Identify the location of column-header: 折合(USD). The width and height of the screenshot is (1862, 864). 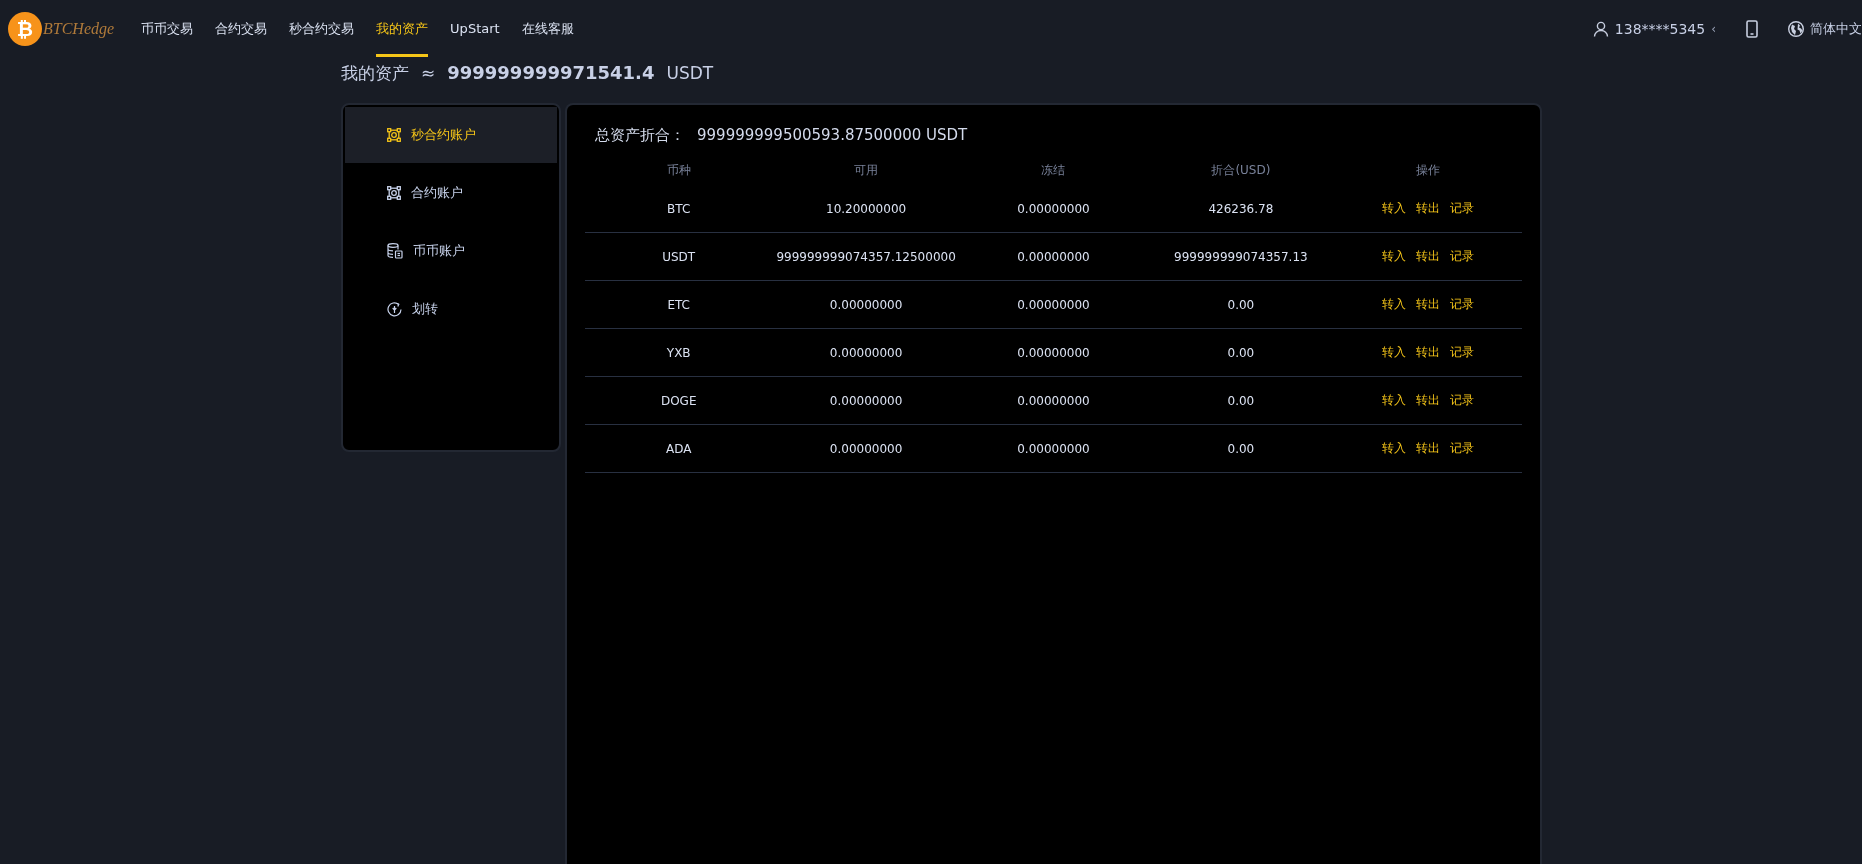
(1241, 170).